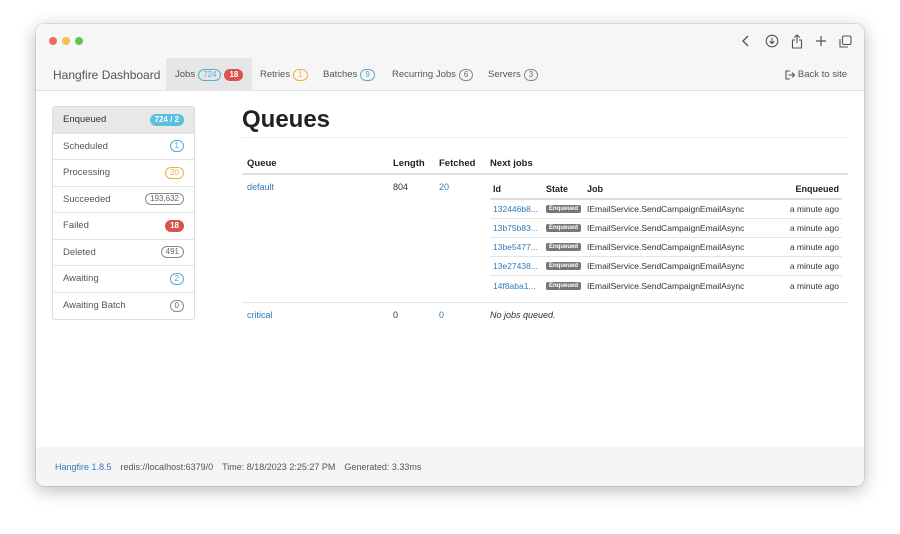 The width and height of the screenshot is (900, 534). Describe the element at coordinates (424, 74) in the screenshot. I see `nav-recurring-jobs-label: Recurring Jobs` at that location.